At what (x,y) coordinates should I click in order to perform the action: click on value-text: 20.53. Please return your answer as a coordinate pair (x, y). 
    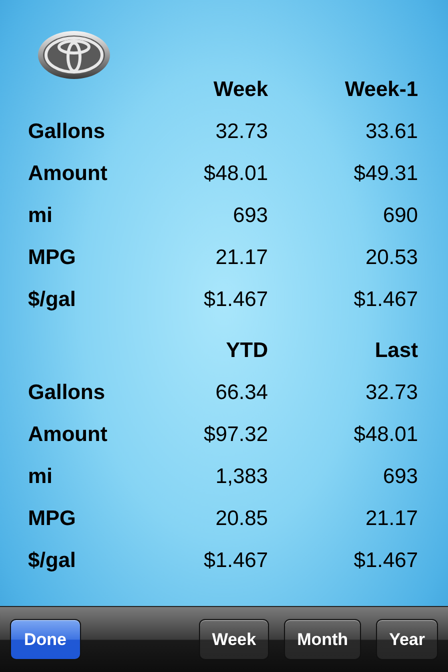
    Looking at the image, I should click on (391, 258).